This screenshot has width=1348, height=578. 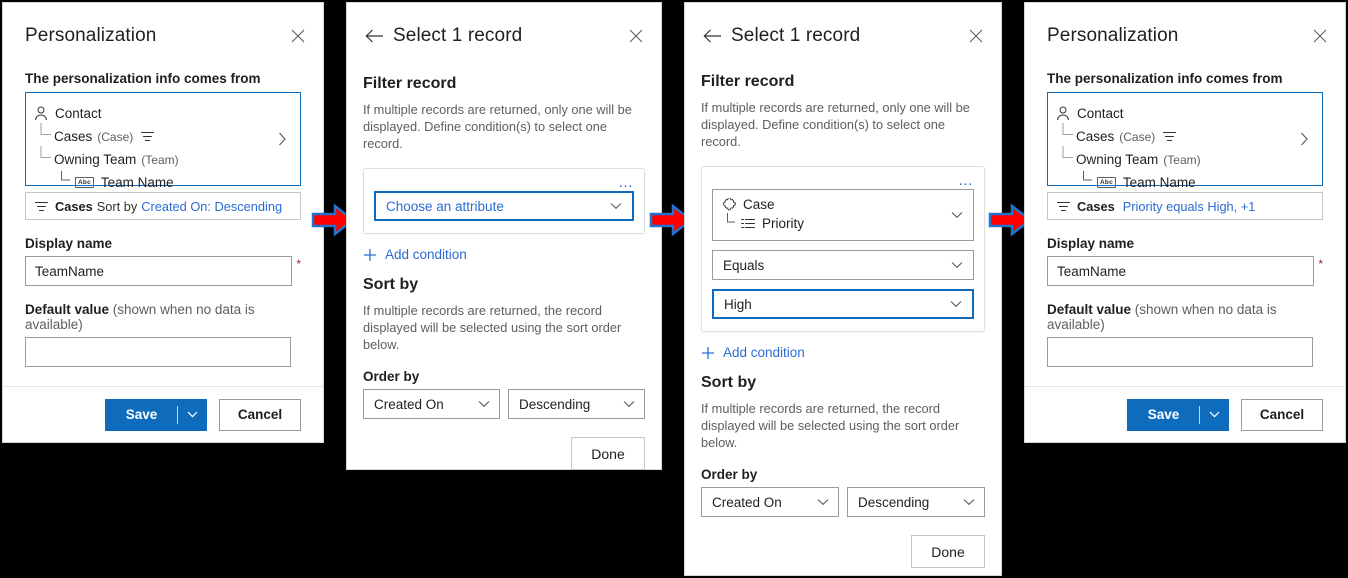 What do you see at coordinates (41, 113) in the screenshot?
I see `contact-icon` at bounding box center [41, 113].